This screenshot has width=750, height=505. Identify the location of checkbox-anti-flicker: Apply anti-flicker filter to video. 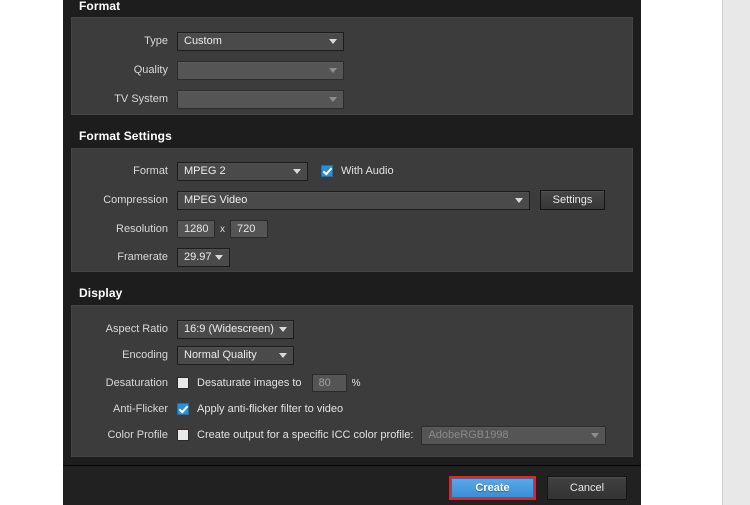
(260, 409).